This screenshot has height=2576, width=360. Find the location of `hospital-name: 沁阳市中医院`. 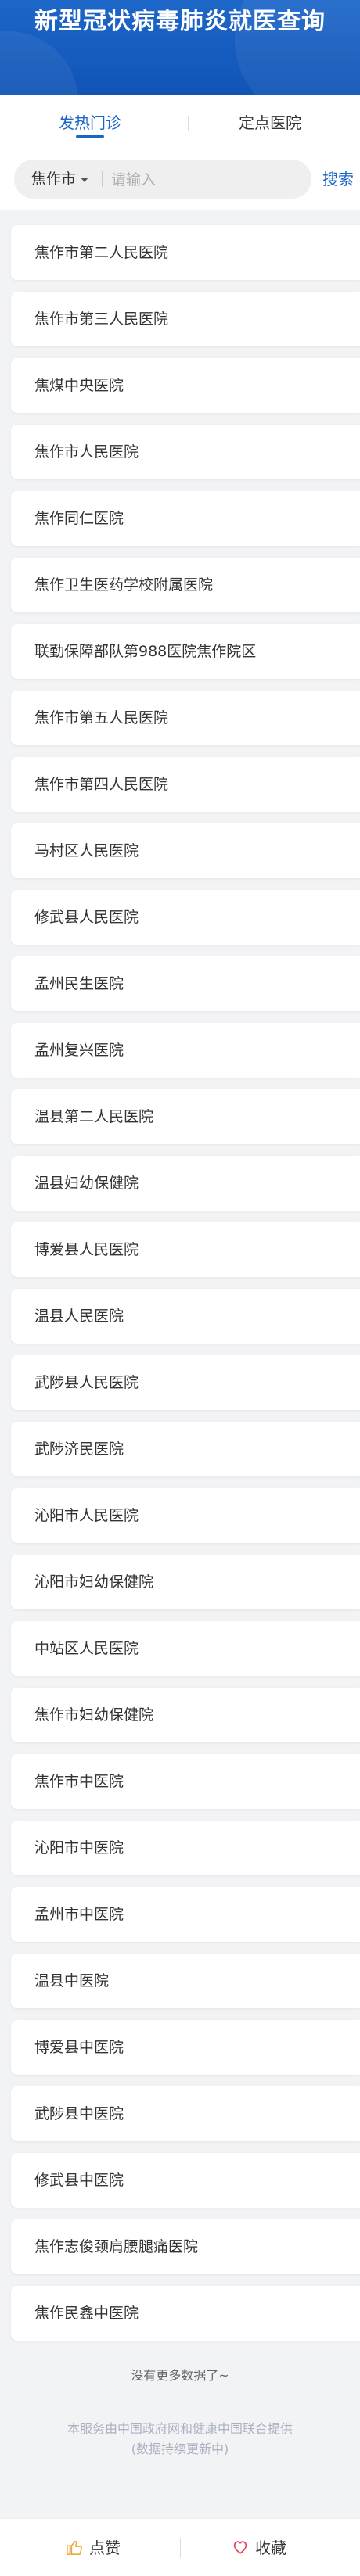

hospital-name: 沁阳市中医院 is located at coordinates (79, 1848).